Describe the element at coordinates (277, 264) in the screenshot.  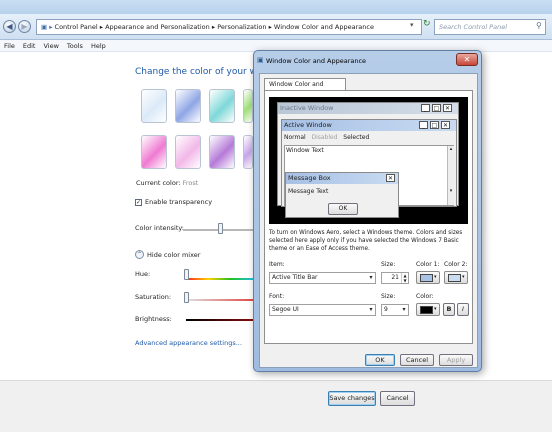
I see `item-label: Item:` at that location.